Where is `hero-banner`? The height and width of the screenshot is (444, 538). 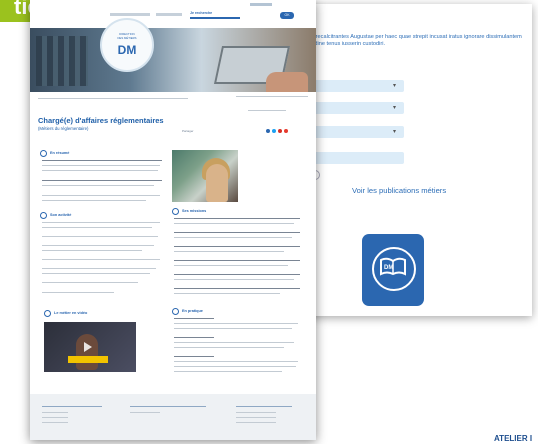
hero-banner is located at coordinates (173, 60).